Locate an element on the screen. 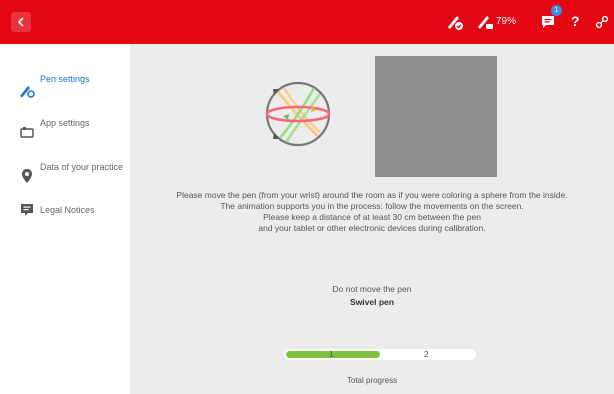  calibration-step-name: Swivel pen is located at coordinates (372, 302).